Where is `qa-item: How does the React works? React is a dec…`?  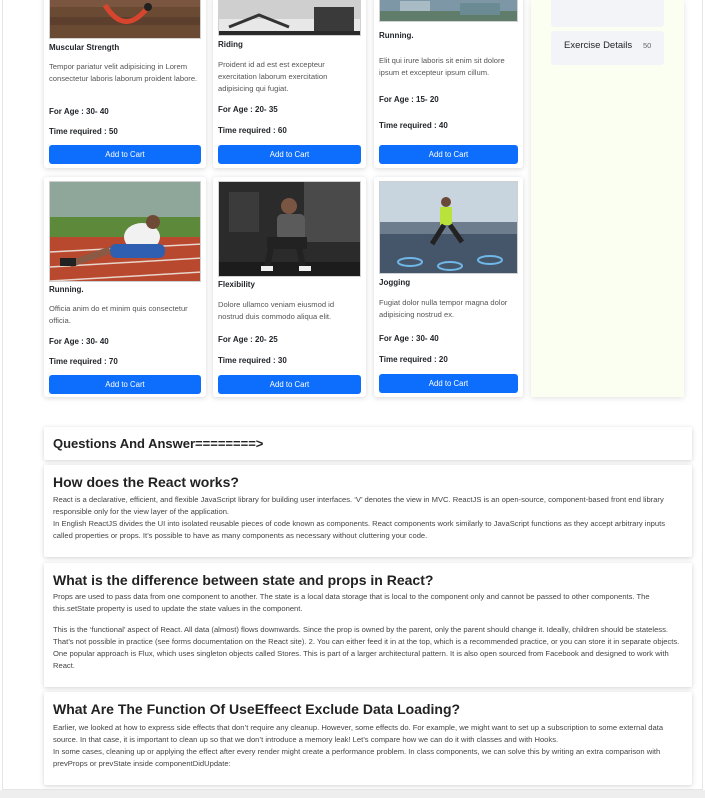
qa-item: How does the React works? React is a dec… is located at coordinates (368, 511).